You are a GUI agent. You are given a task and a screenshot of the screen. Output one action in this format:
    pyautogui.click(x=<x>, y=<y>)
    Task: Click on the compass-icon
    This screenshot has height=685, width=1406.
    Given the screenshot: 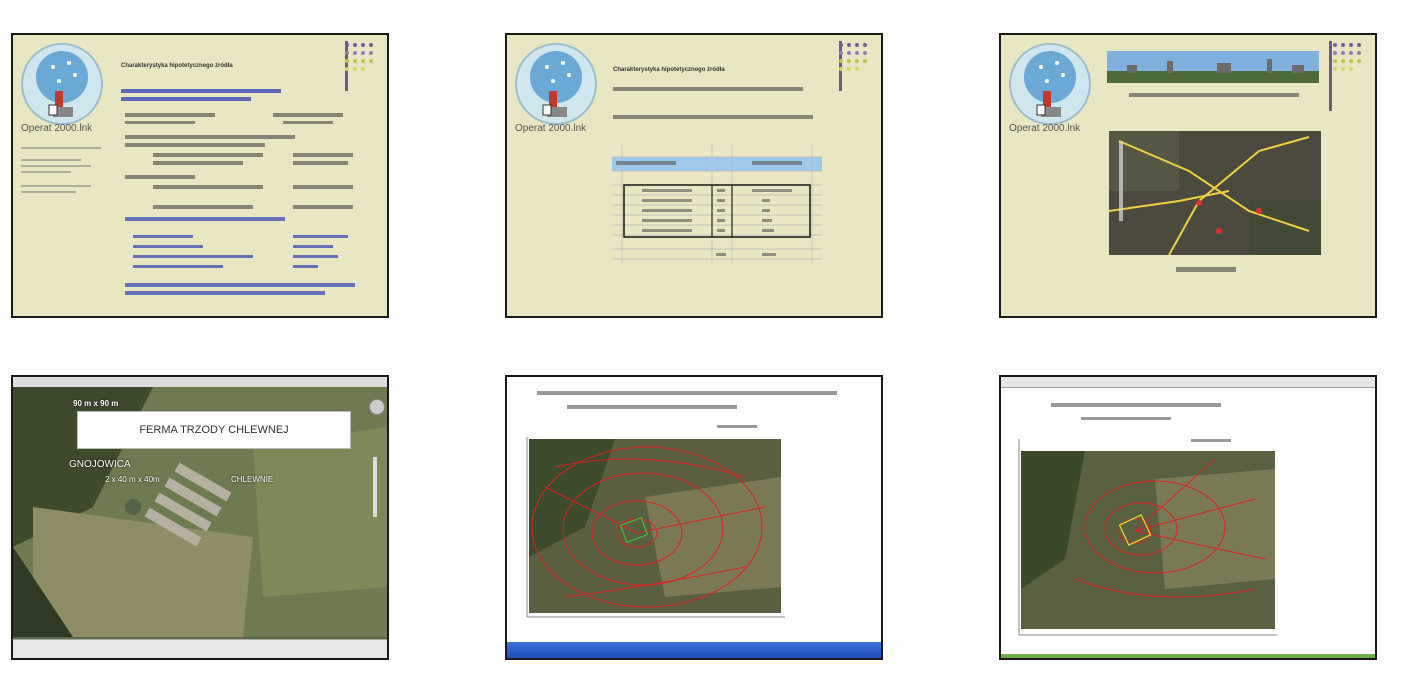 What is the action you would take?
    pyautogui.click(x=377, y=407)
    